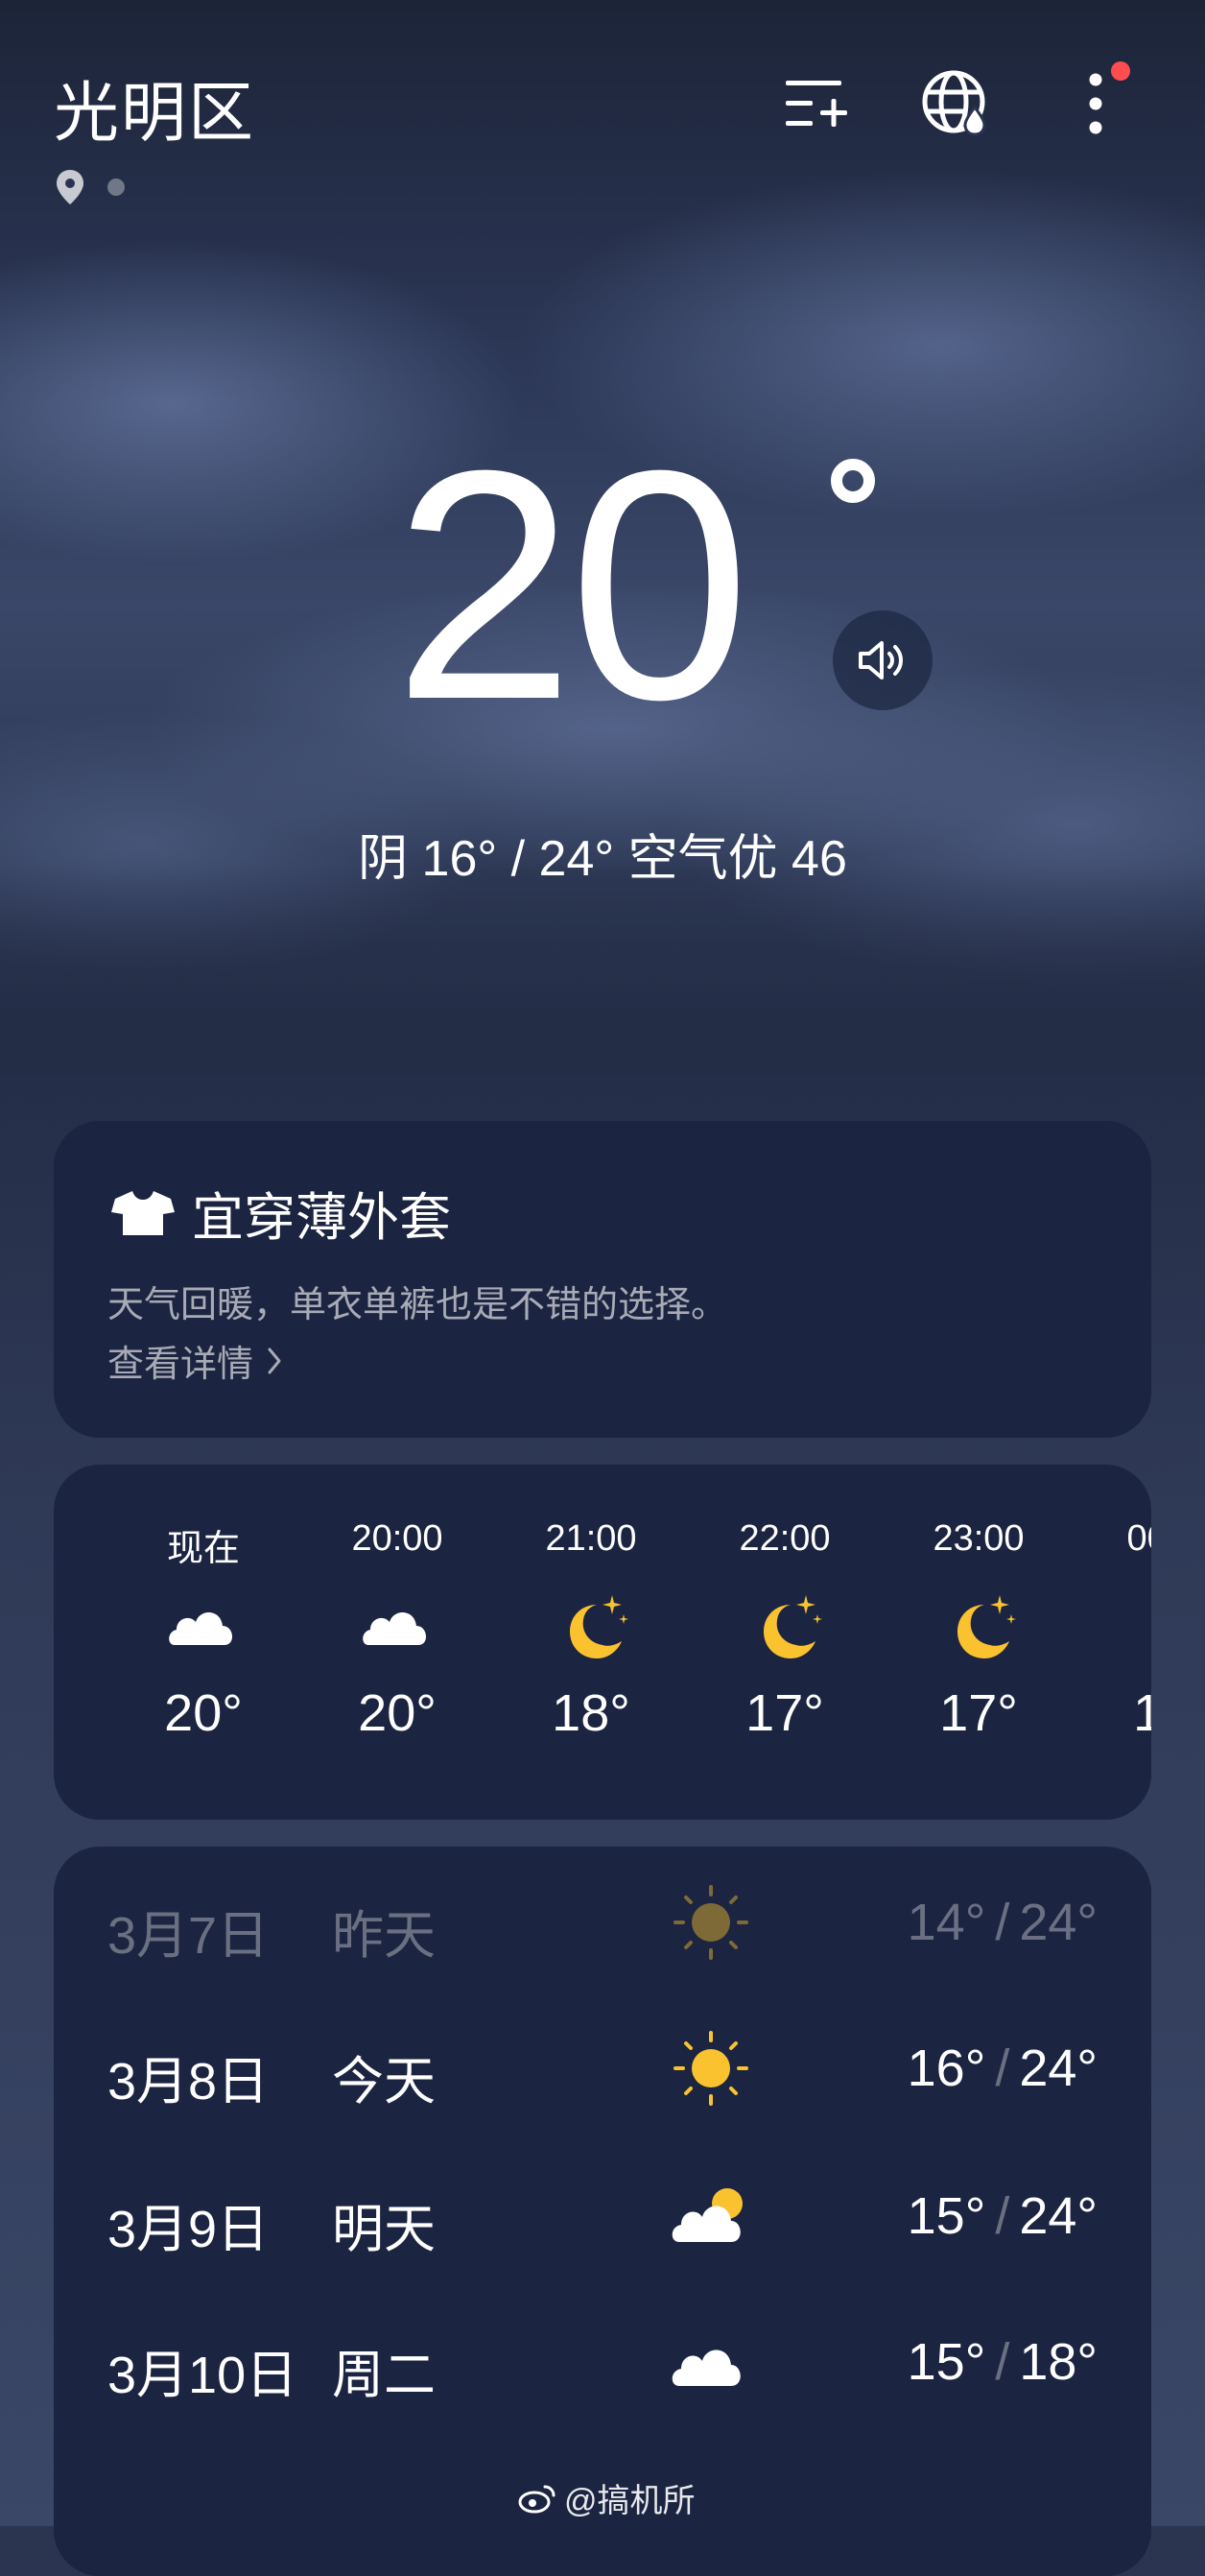 This screenshot has width=1205, height=2576. I want to click on day-temperature-range: 15°/24°, so click(1003, 2216).